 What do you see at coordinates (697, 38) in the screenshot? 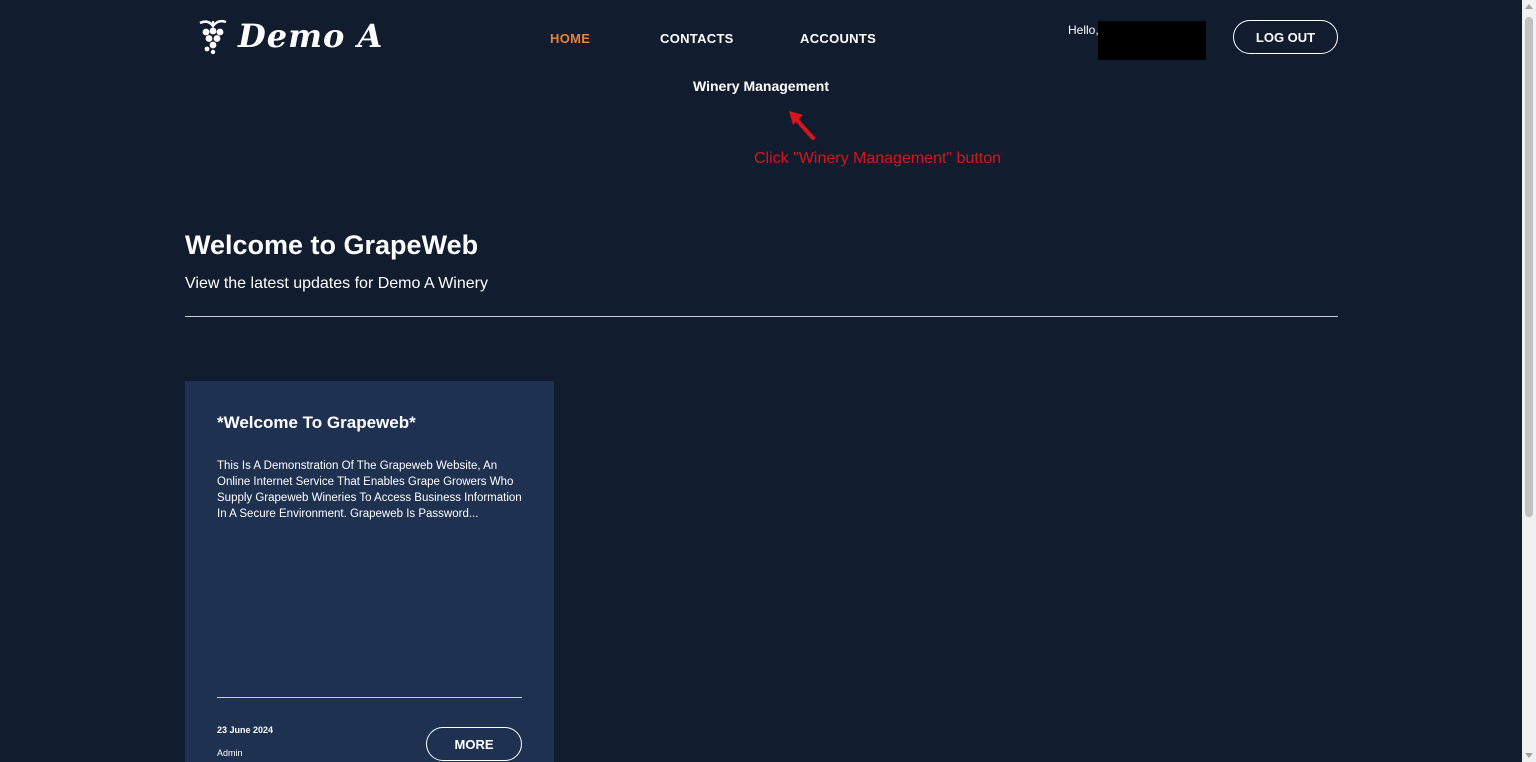
I see `nav-contacts: CONTACTS` at bounding box center [697, 38].